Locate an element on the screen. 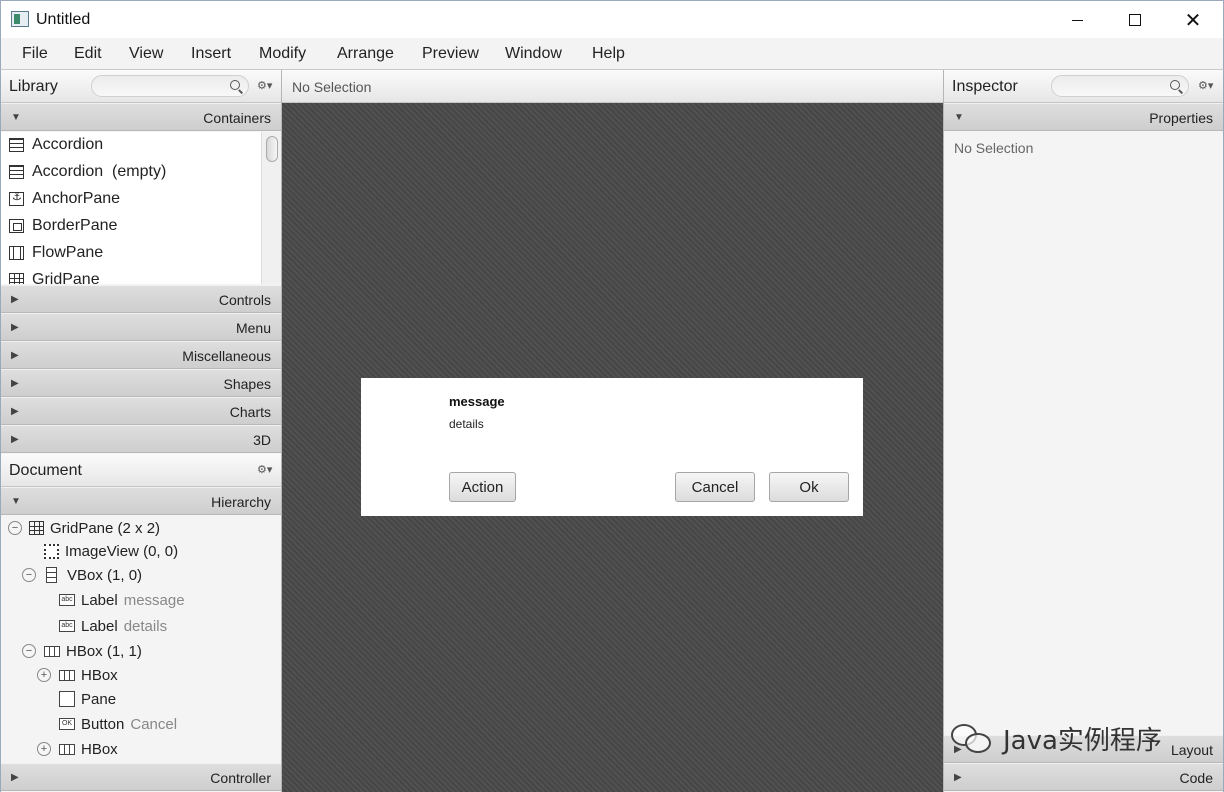 The width and height of the screenshot is (1224, 792). minimize-button is located at coordinates (1077, 20).